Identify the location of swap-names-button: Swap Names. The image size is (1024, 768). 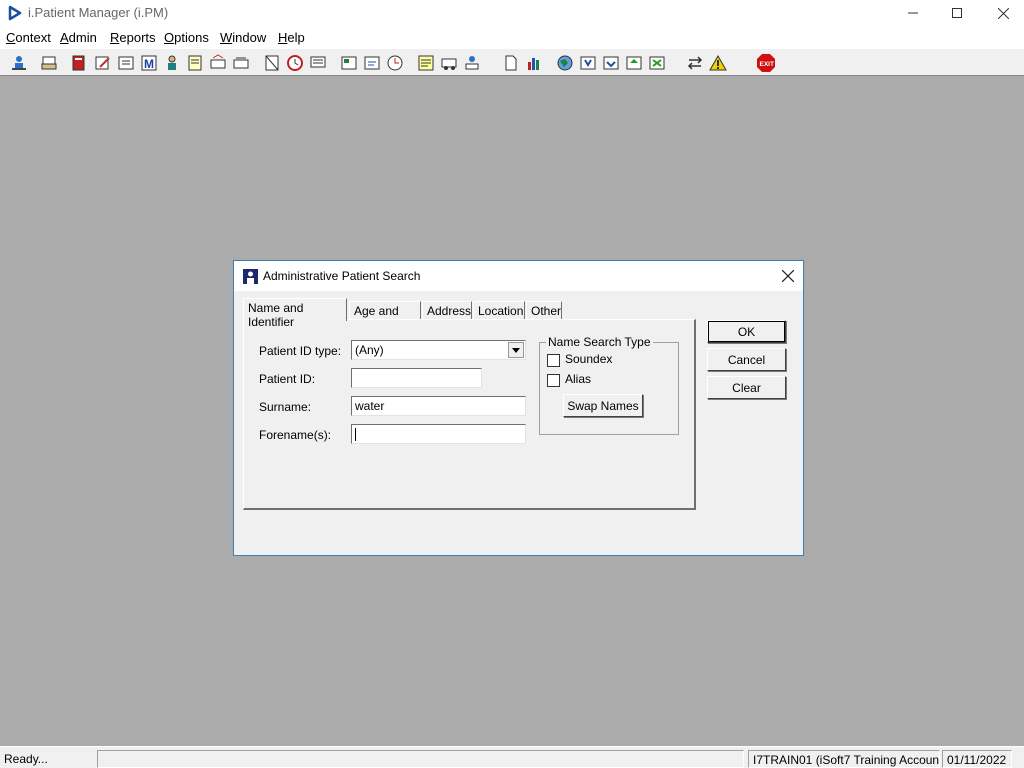
(603, 405).